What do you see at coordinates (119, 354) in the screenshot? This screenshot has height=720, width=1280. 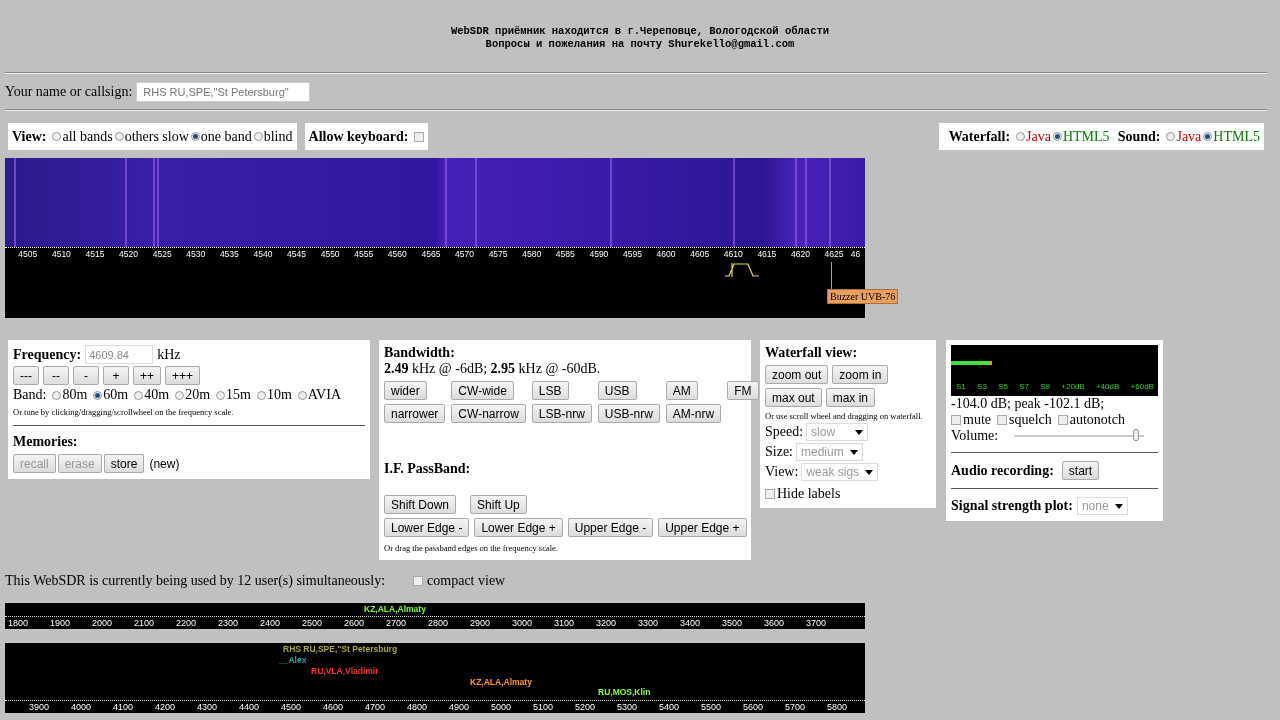 I see `frequency-field: 4609.84` at bounding box center [119, 354].